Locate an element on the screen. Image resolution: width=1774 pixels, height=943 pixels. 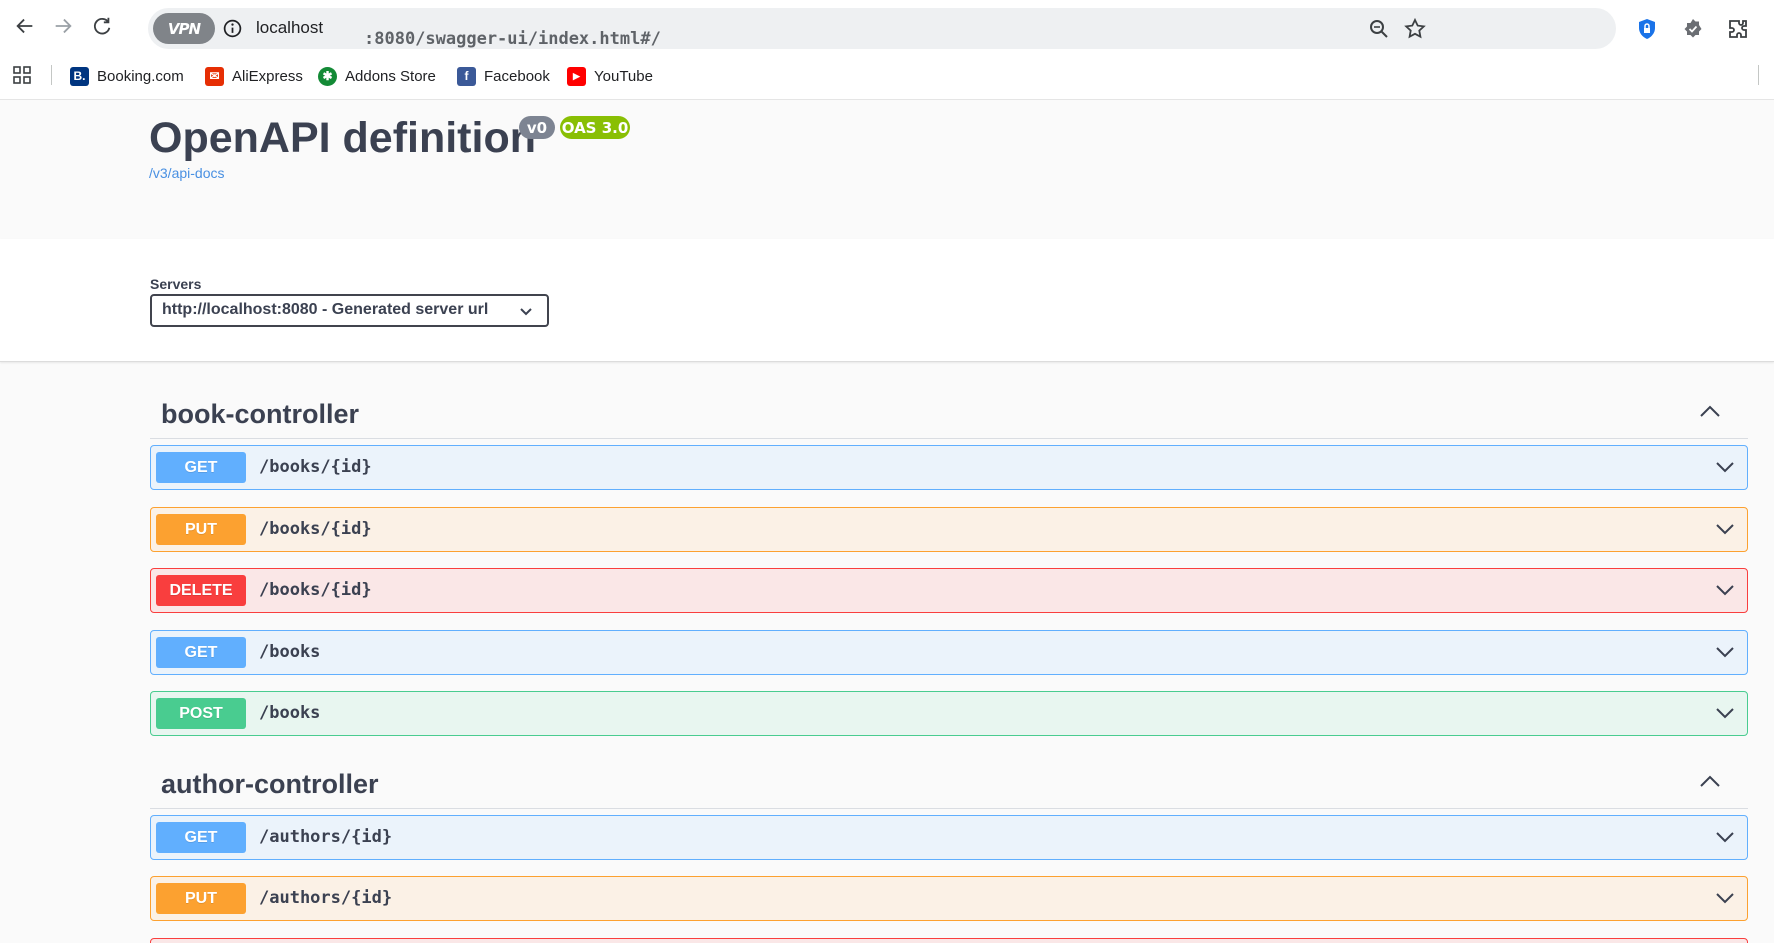
aliexpress-icon: ✉ is located at coordinates (214, 76).